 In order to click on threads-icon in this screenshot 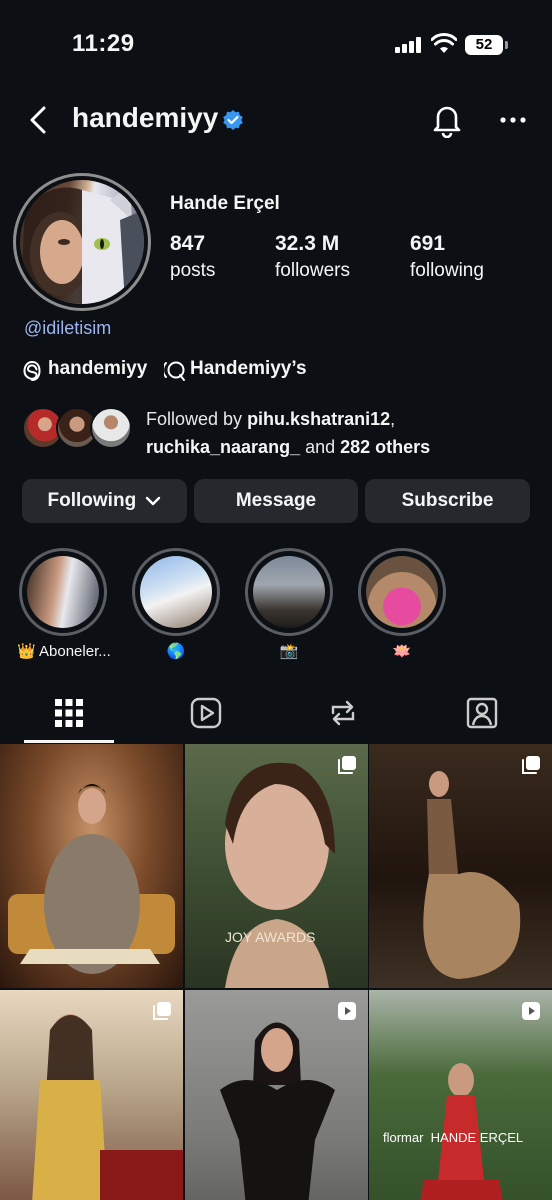, I will do `click(32, 370)`.